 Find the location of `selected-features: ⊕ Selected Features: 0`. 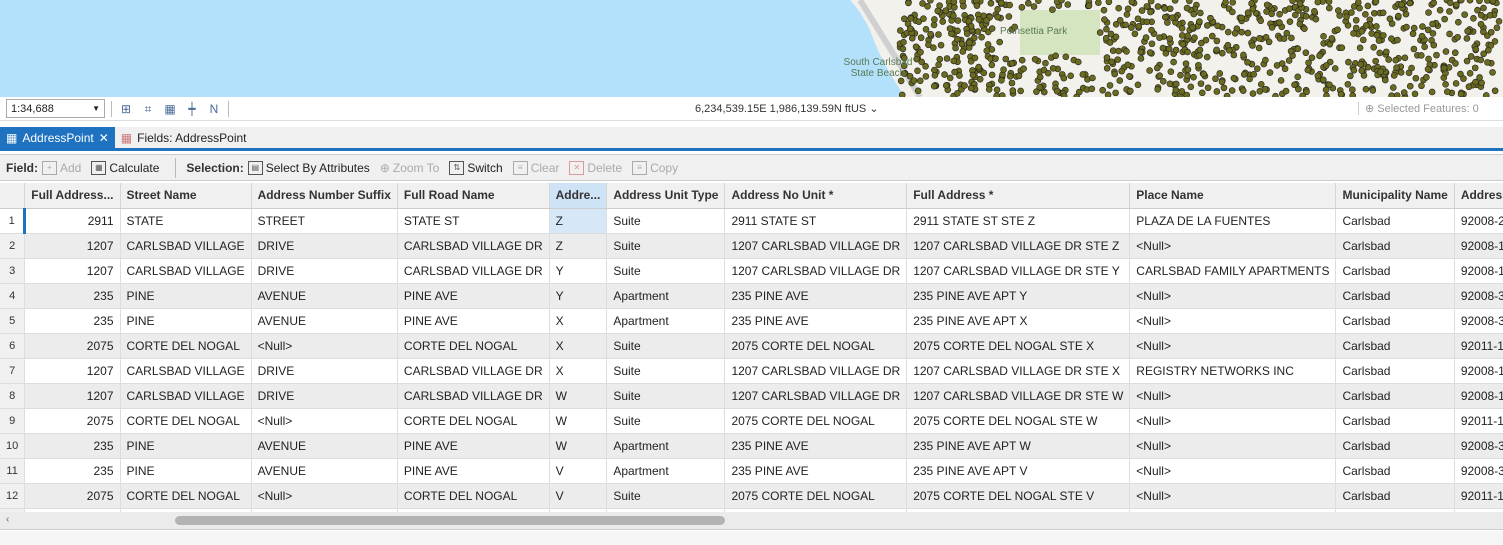

selected-features: ⊕ Selected Features: 0 is located at coordinates (1418, 108).